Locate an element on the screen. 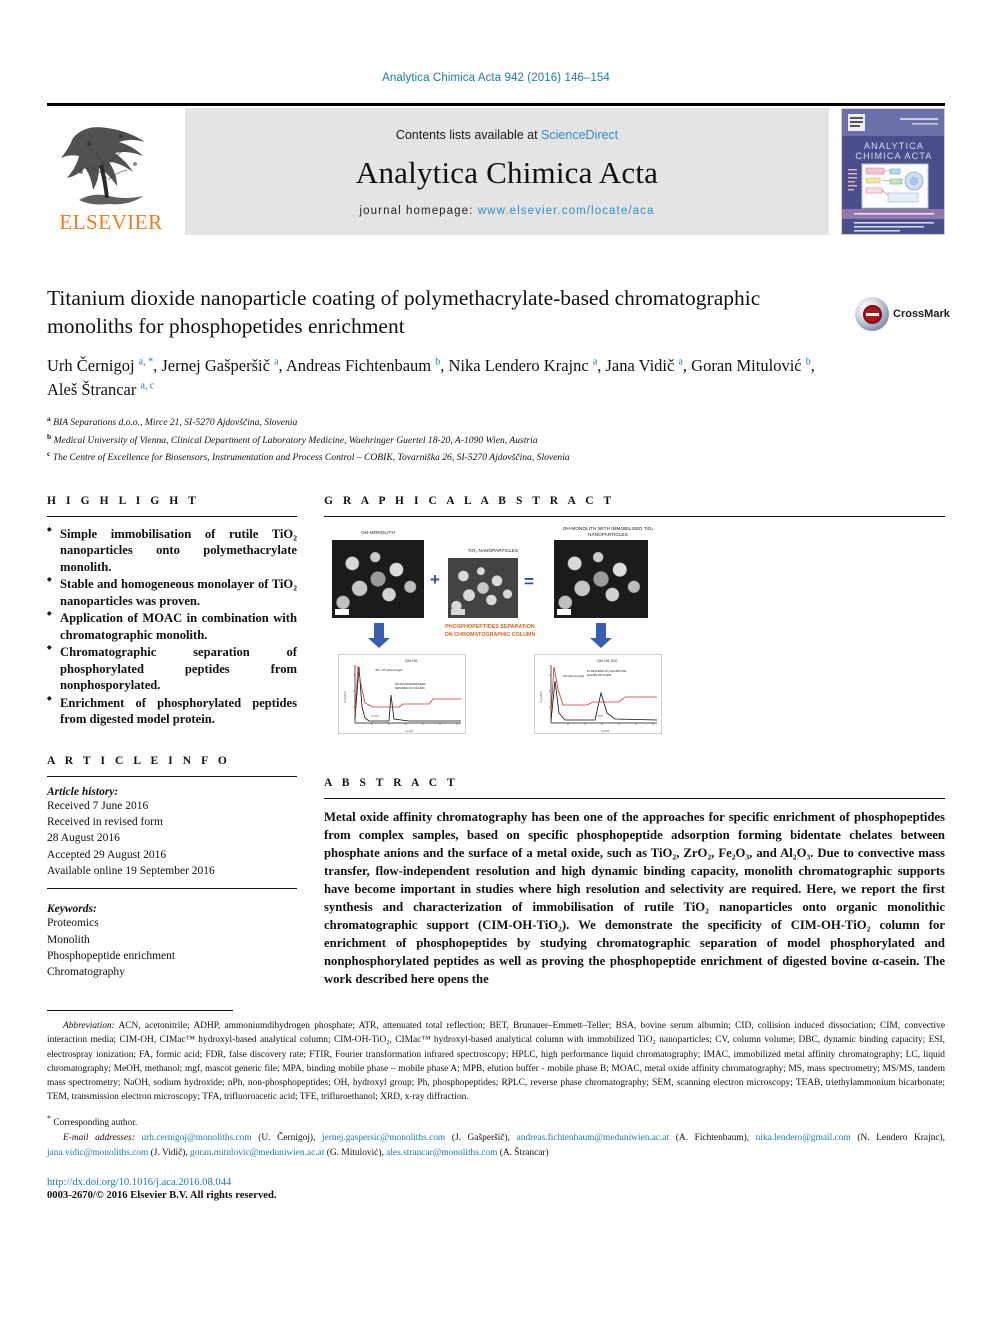 This screenshot has width=992, height=1323. email-link: urh.cernigoj@monoliths.com is located at coordinates (196, 1138).